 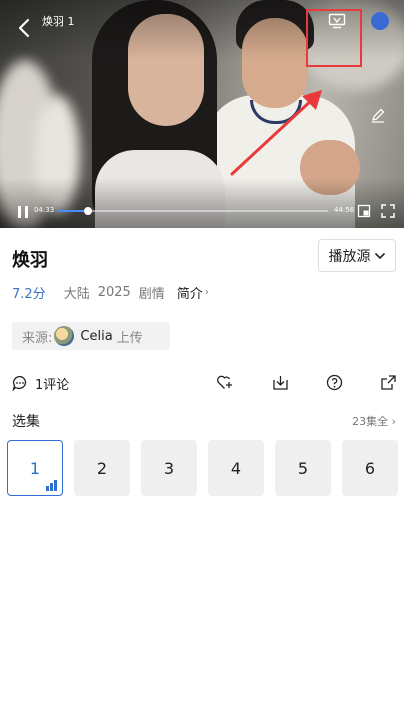 I want to click on profile-icon, so click(x=380, y=21).